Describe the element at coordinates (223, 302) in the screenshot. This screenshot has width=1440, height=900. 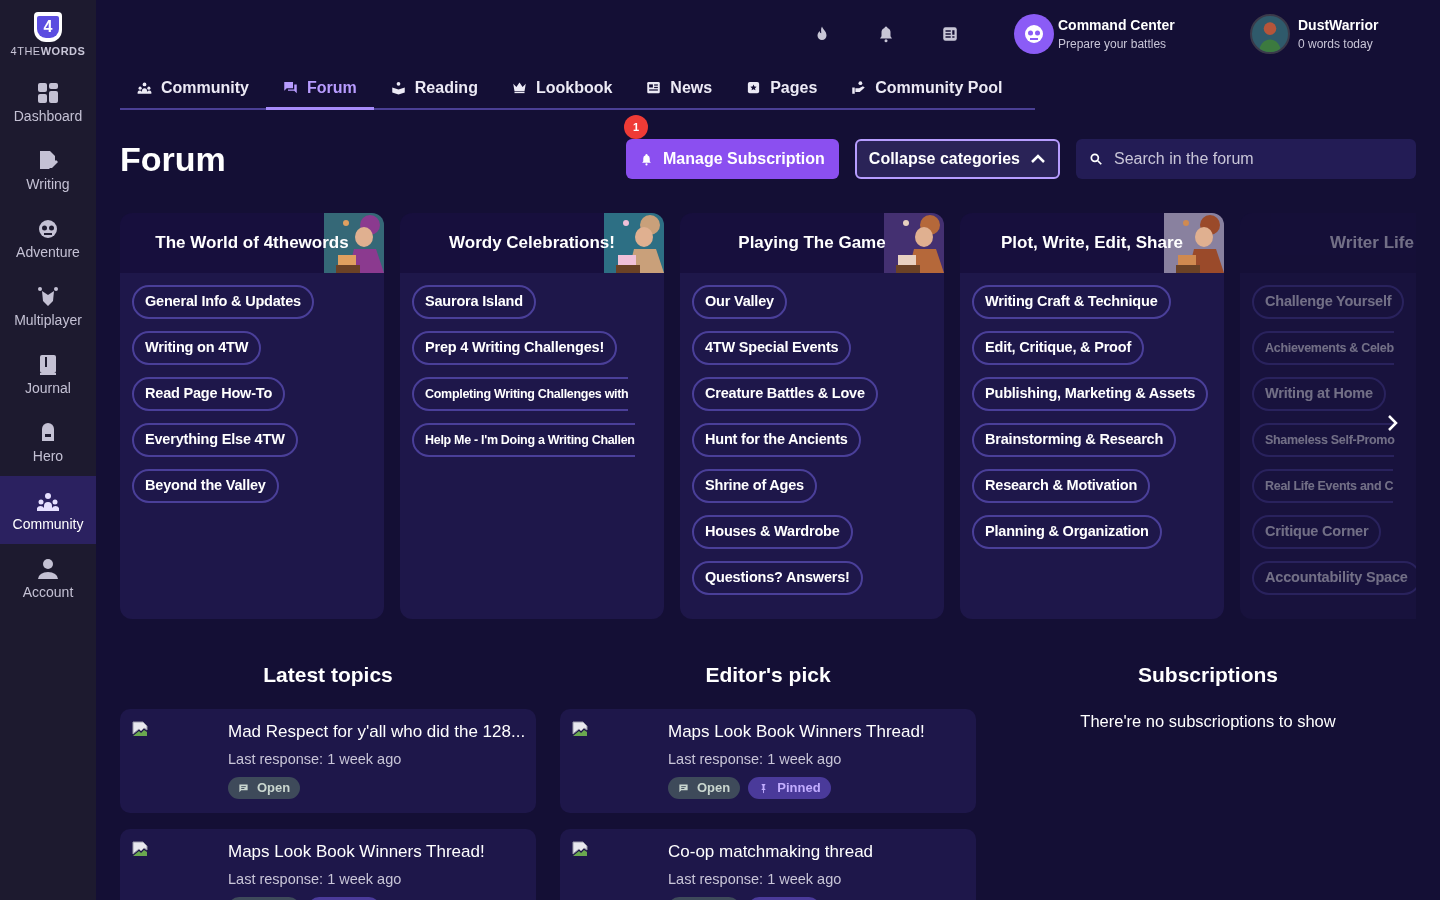
I see `topic-chip: General Info & Updates` at that location.